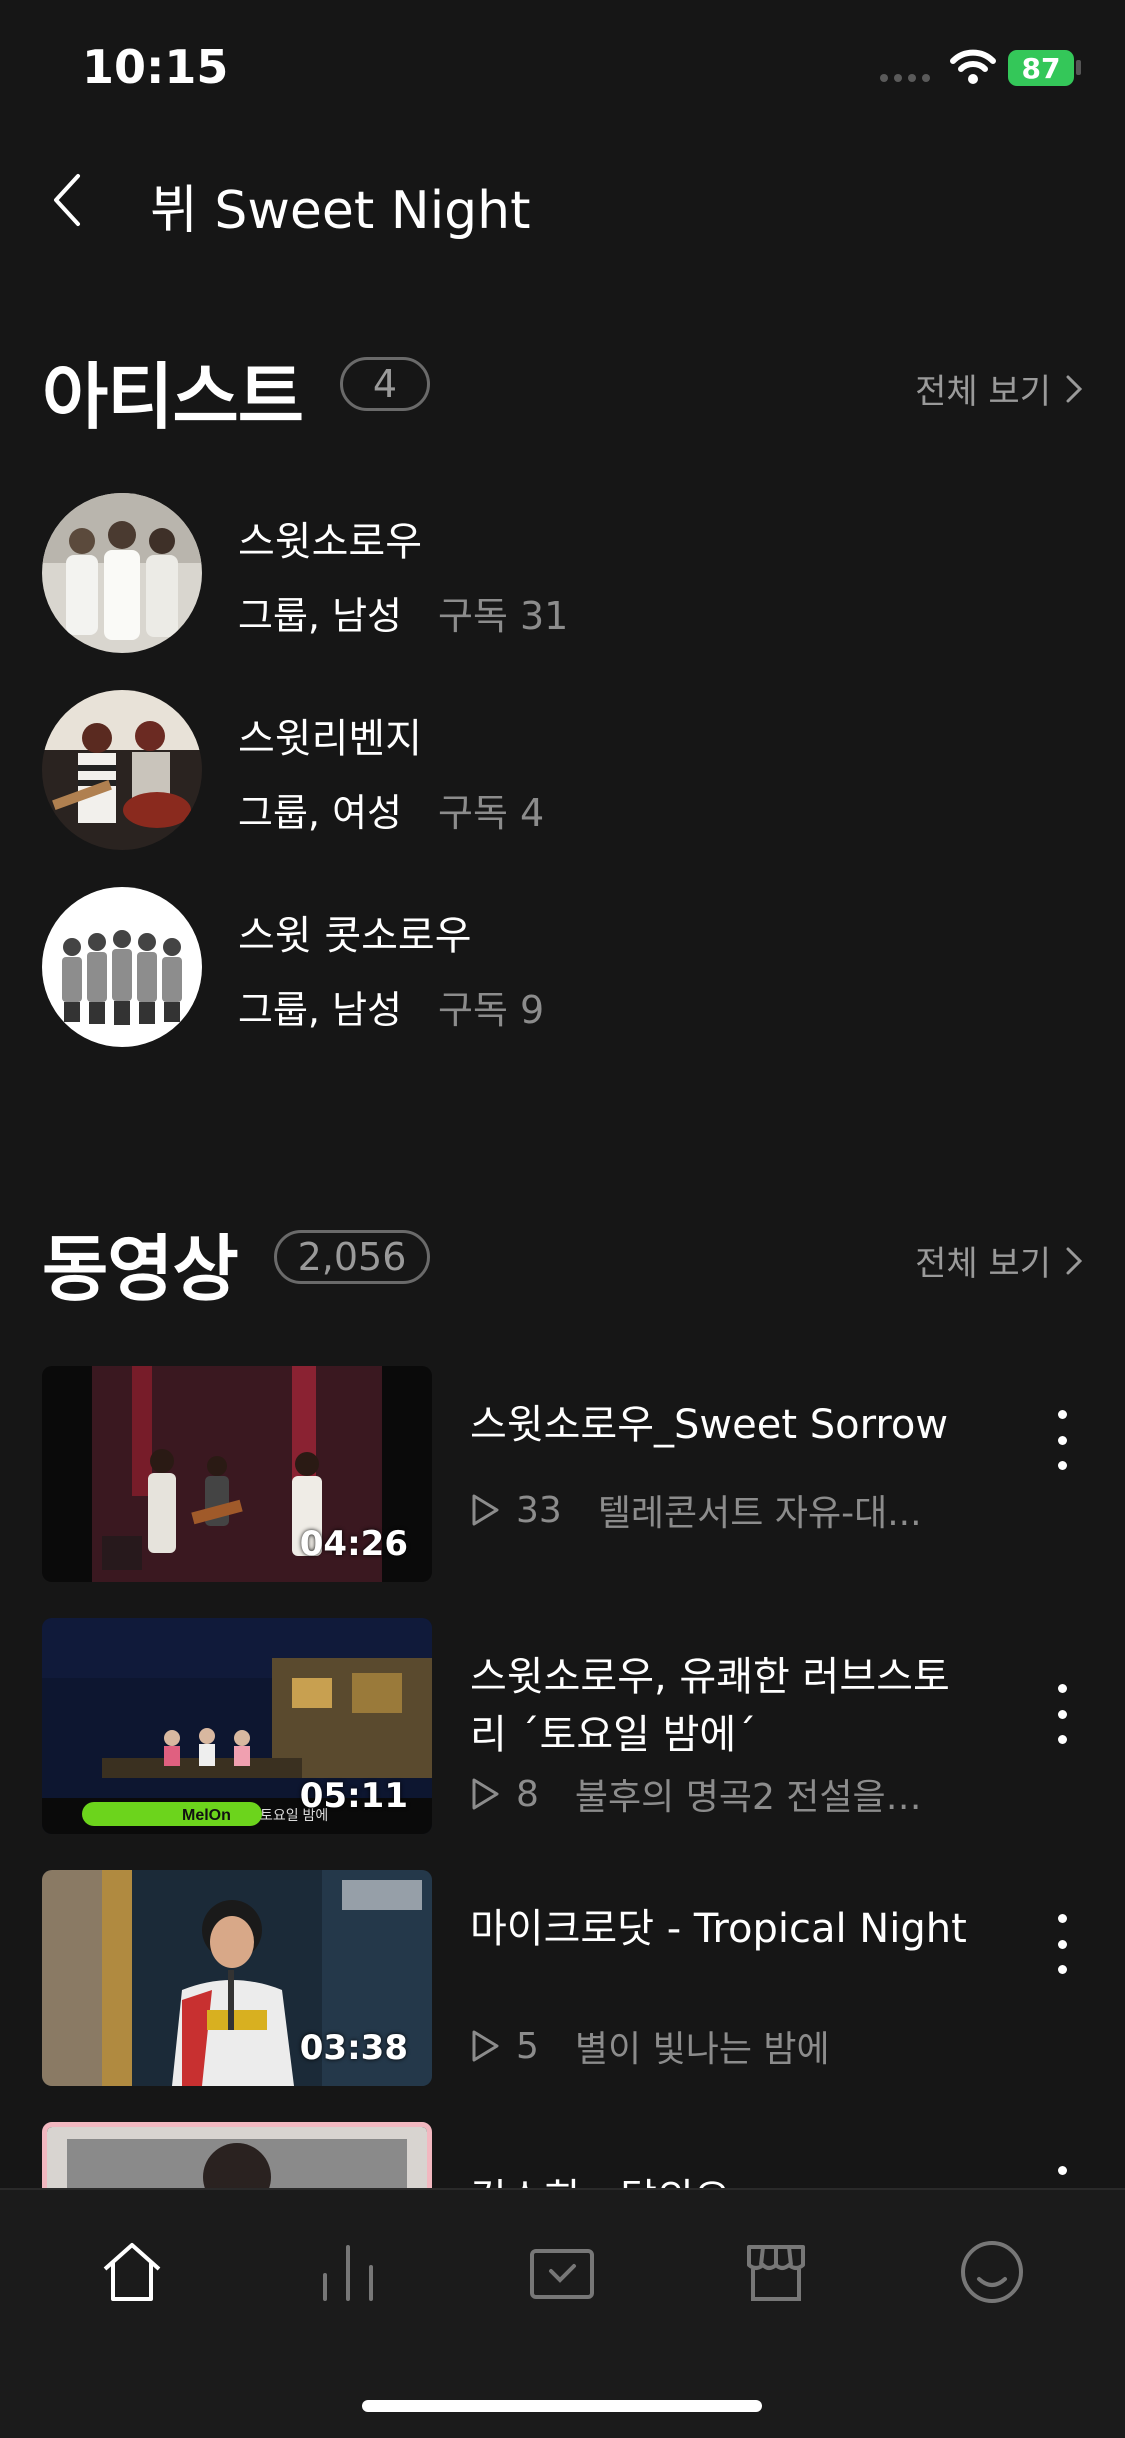 The height and width of the screenshot is (2438, 1125). I want to click on videos-section-title: 동영상, so click(140, 1269).